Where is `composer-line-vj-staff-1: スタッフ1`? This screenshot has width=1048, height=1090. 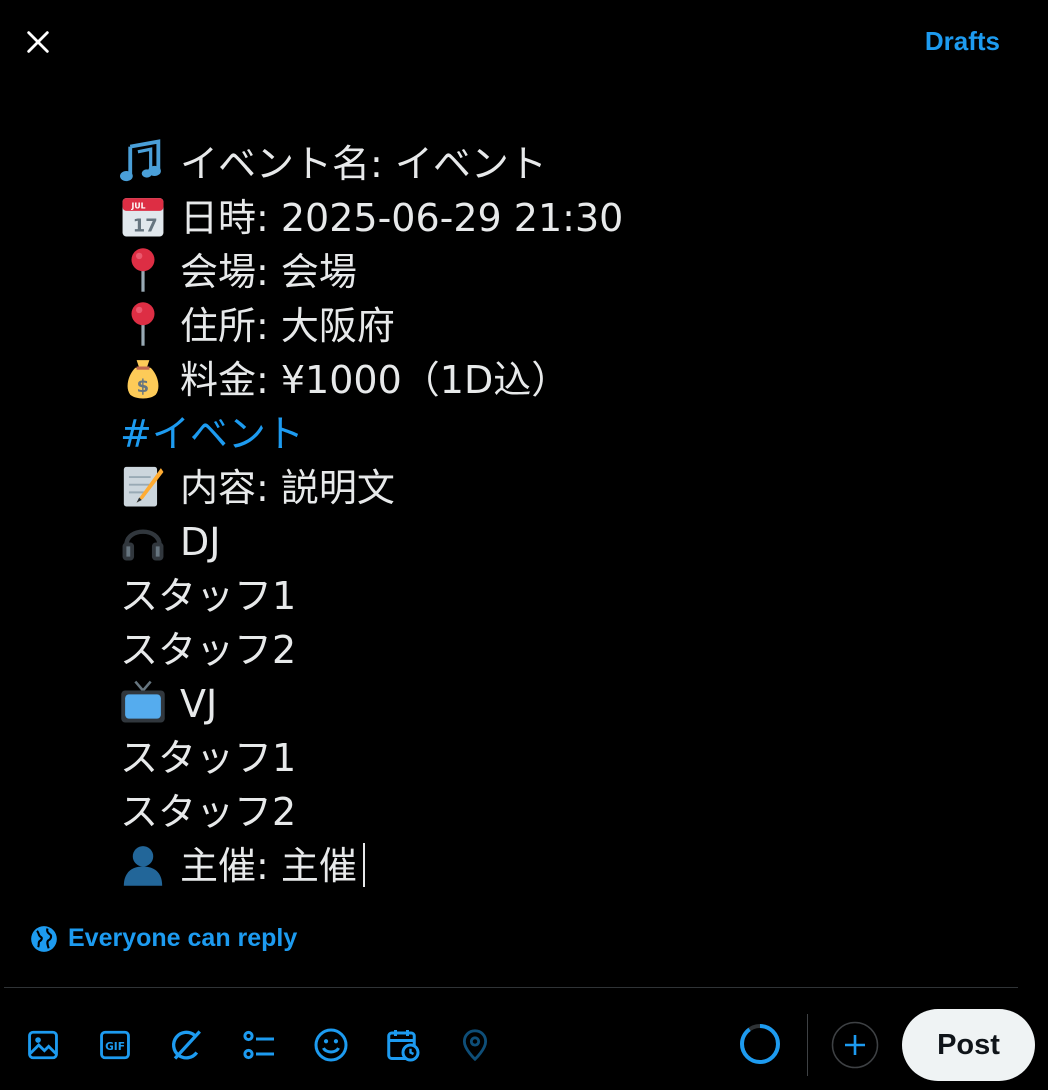 composer-line-vj-staff-1: スタッフ1 is located at coordinates (208, 758).